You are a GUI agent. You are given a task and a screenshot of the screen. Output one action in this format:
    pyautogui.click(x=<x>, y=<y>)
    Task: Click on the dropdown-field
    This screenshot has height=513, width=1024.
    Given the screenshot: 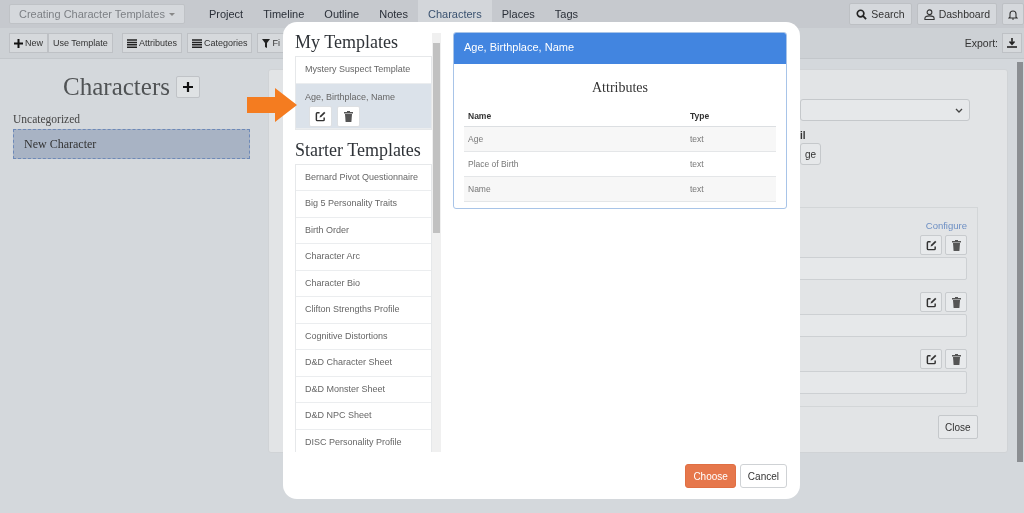 What is the action you would take?
    pyautogui.click(x=885, y=110)
    